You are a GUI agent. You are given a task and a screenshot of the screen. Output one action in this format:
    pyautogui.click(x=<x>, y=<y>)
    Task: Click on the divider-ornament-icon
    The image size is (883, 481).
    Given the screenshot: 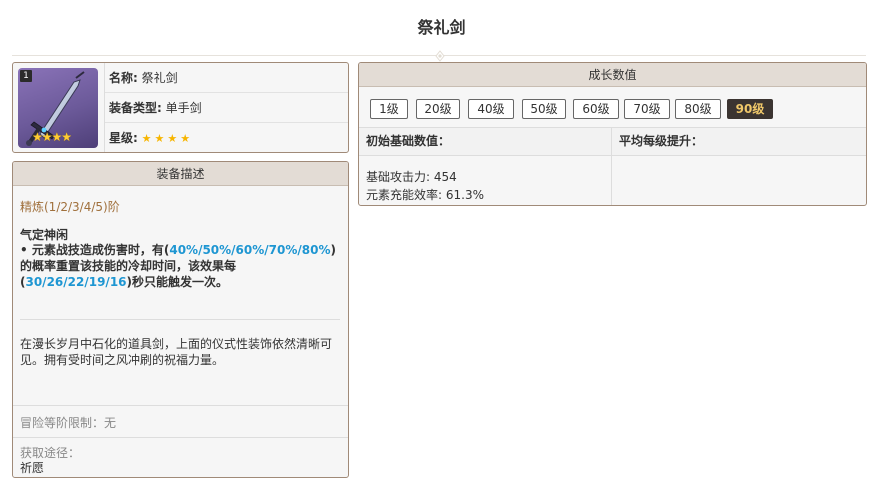 What is the action you would take?
    pyautogui.click(x=440, y=56)
    